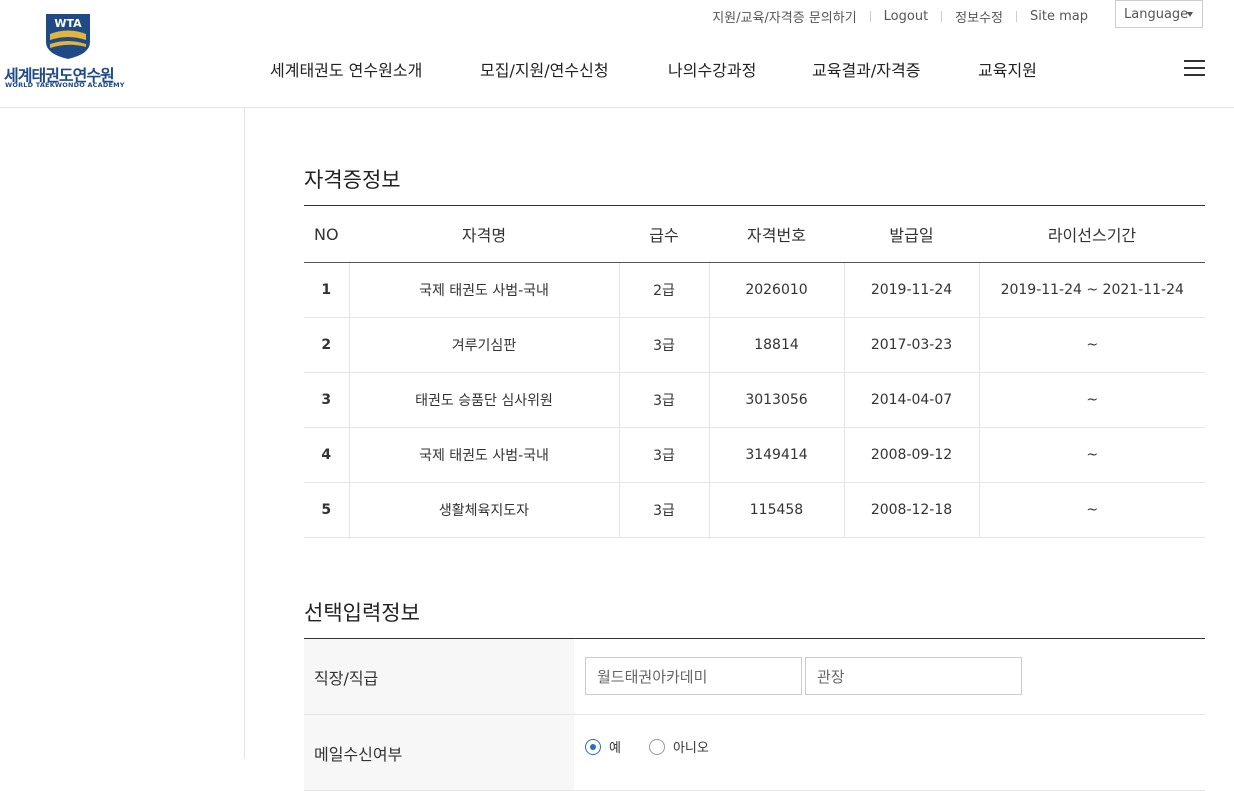 The width and height of the screenshot is (1234, 791). I want to click on radio-yes, so click(593, 746).